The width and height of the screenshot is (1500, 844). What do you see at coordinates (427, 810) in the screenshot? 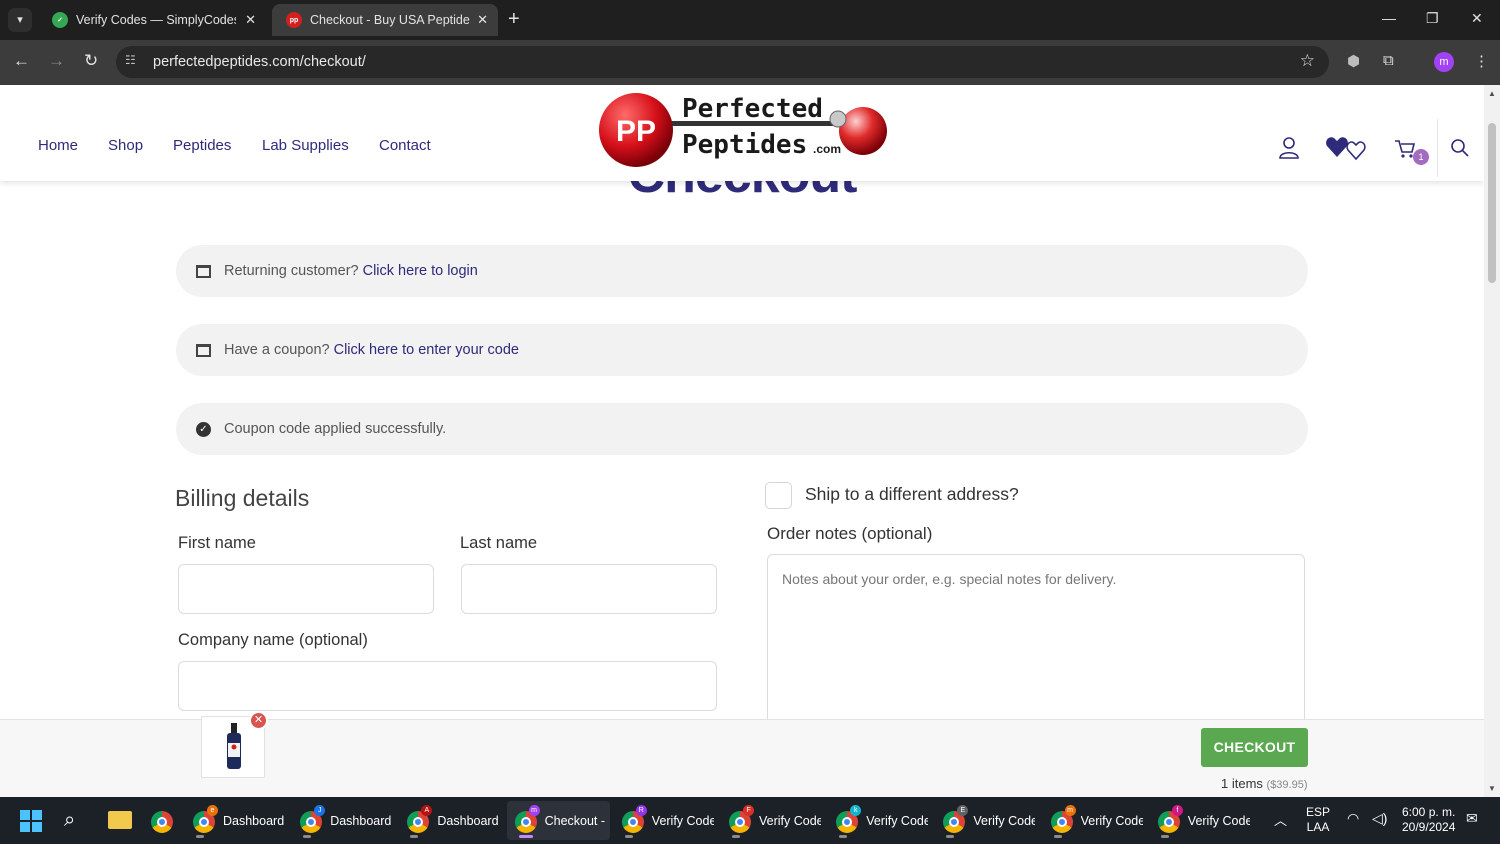
I see `profile-badge: A` at bounding box center [427, 810].